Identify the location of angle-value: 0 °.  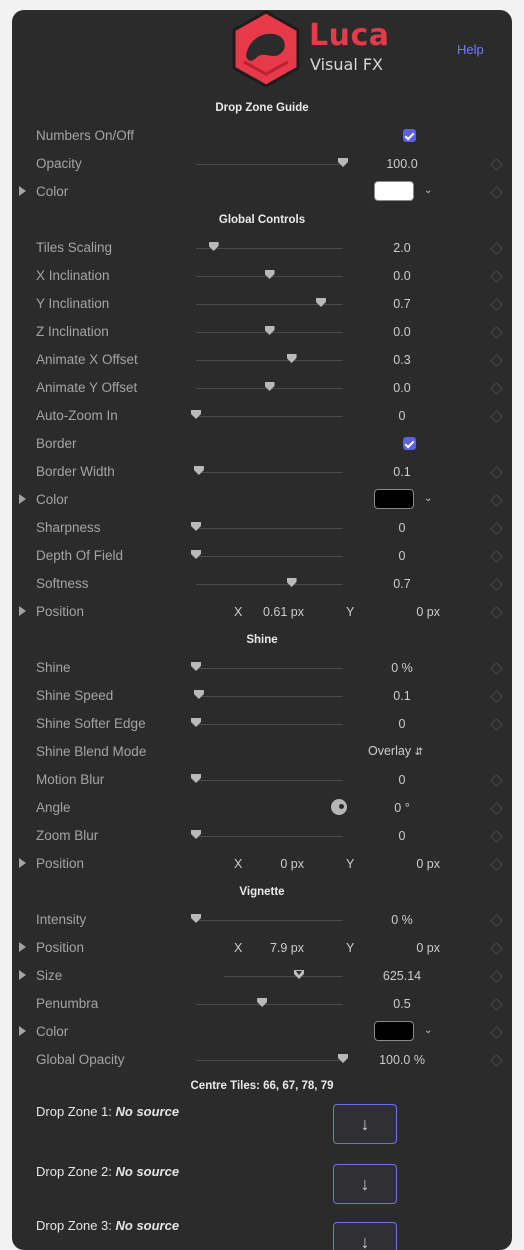
(402, 808).